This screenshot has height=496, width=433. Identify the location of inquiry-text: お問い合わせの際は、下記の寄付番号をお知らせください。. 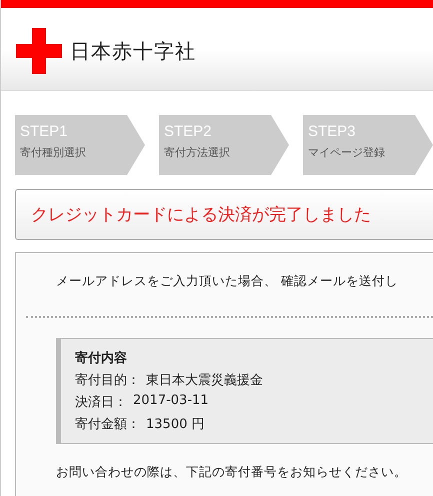
(232, 472).